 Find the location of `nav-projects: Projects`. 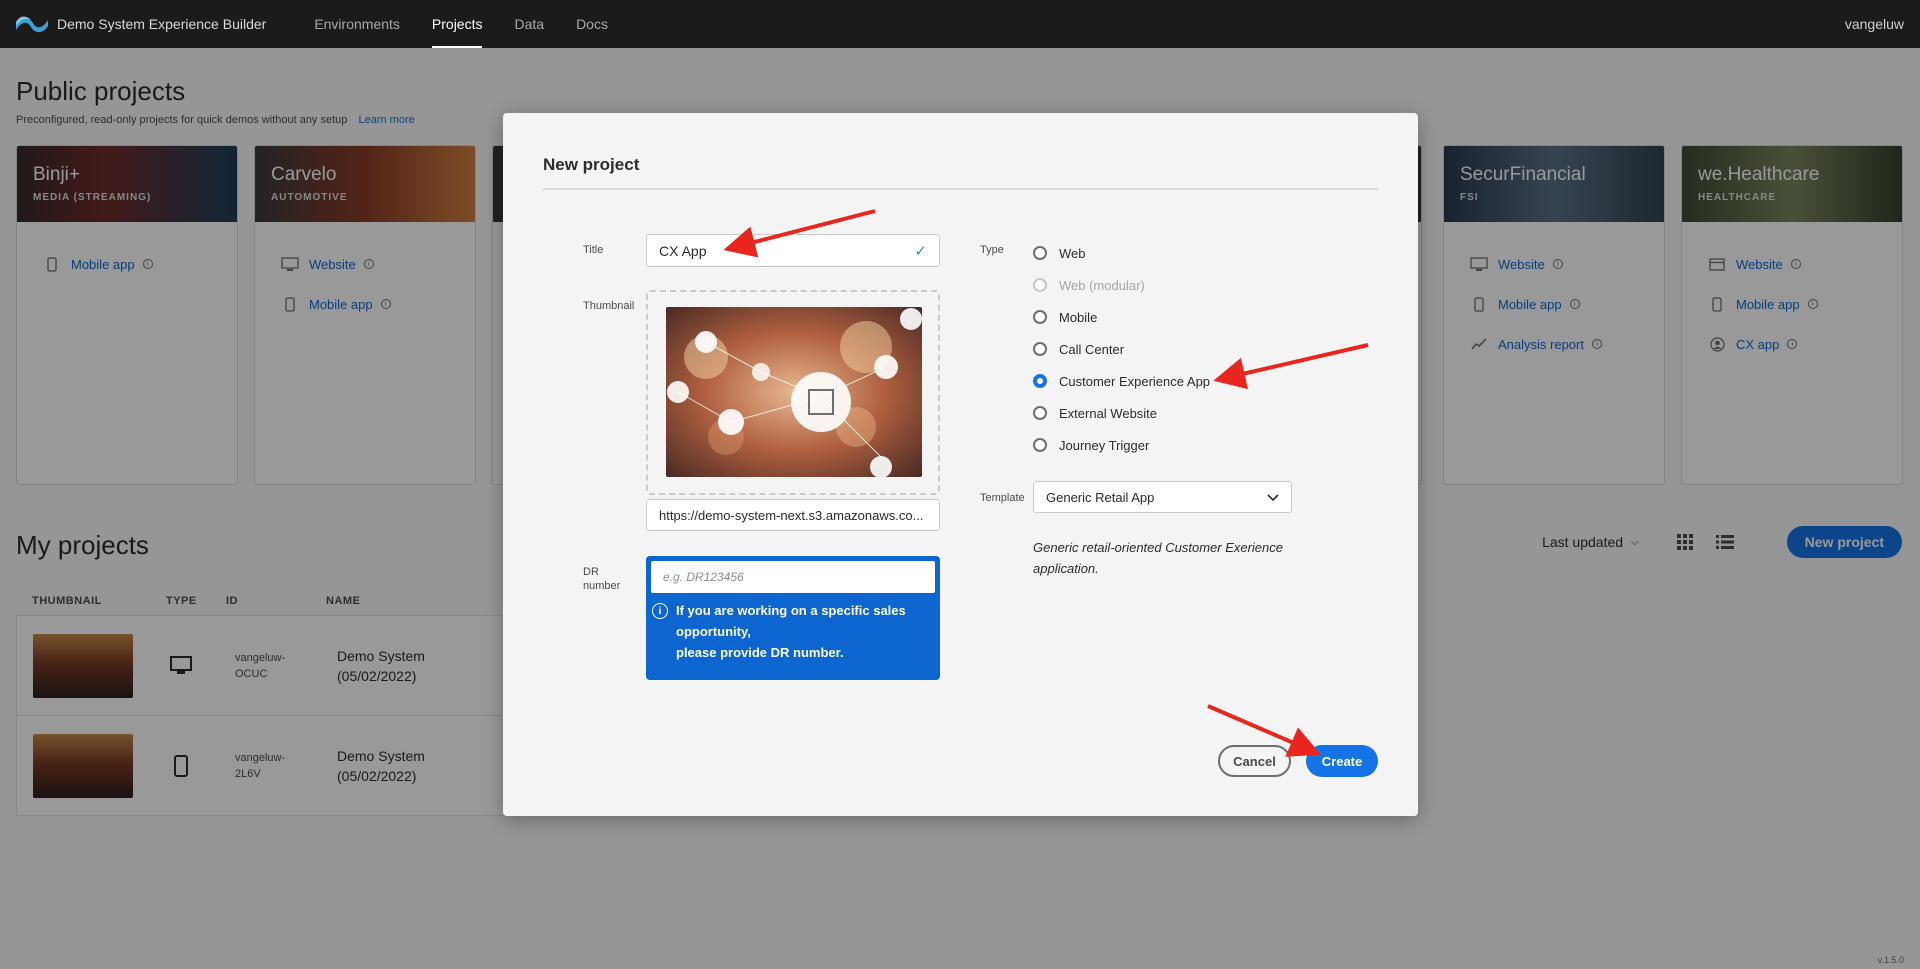

nav-projects: Projects is located at coordinates (457, 24).